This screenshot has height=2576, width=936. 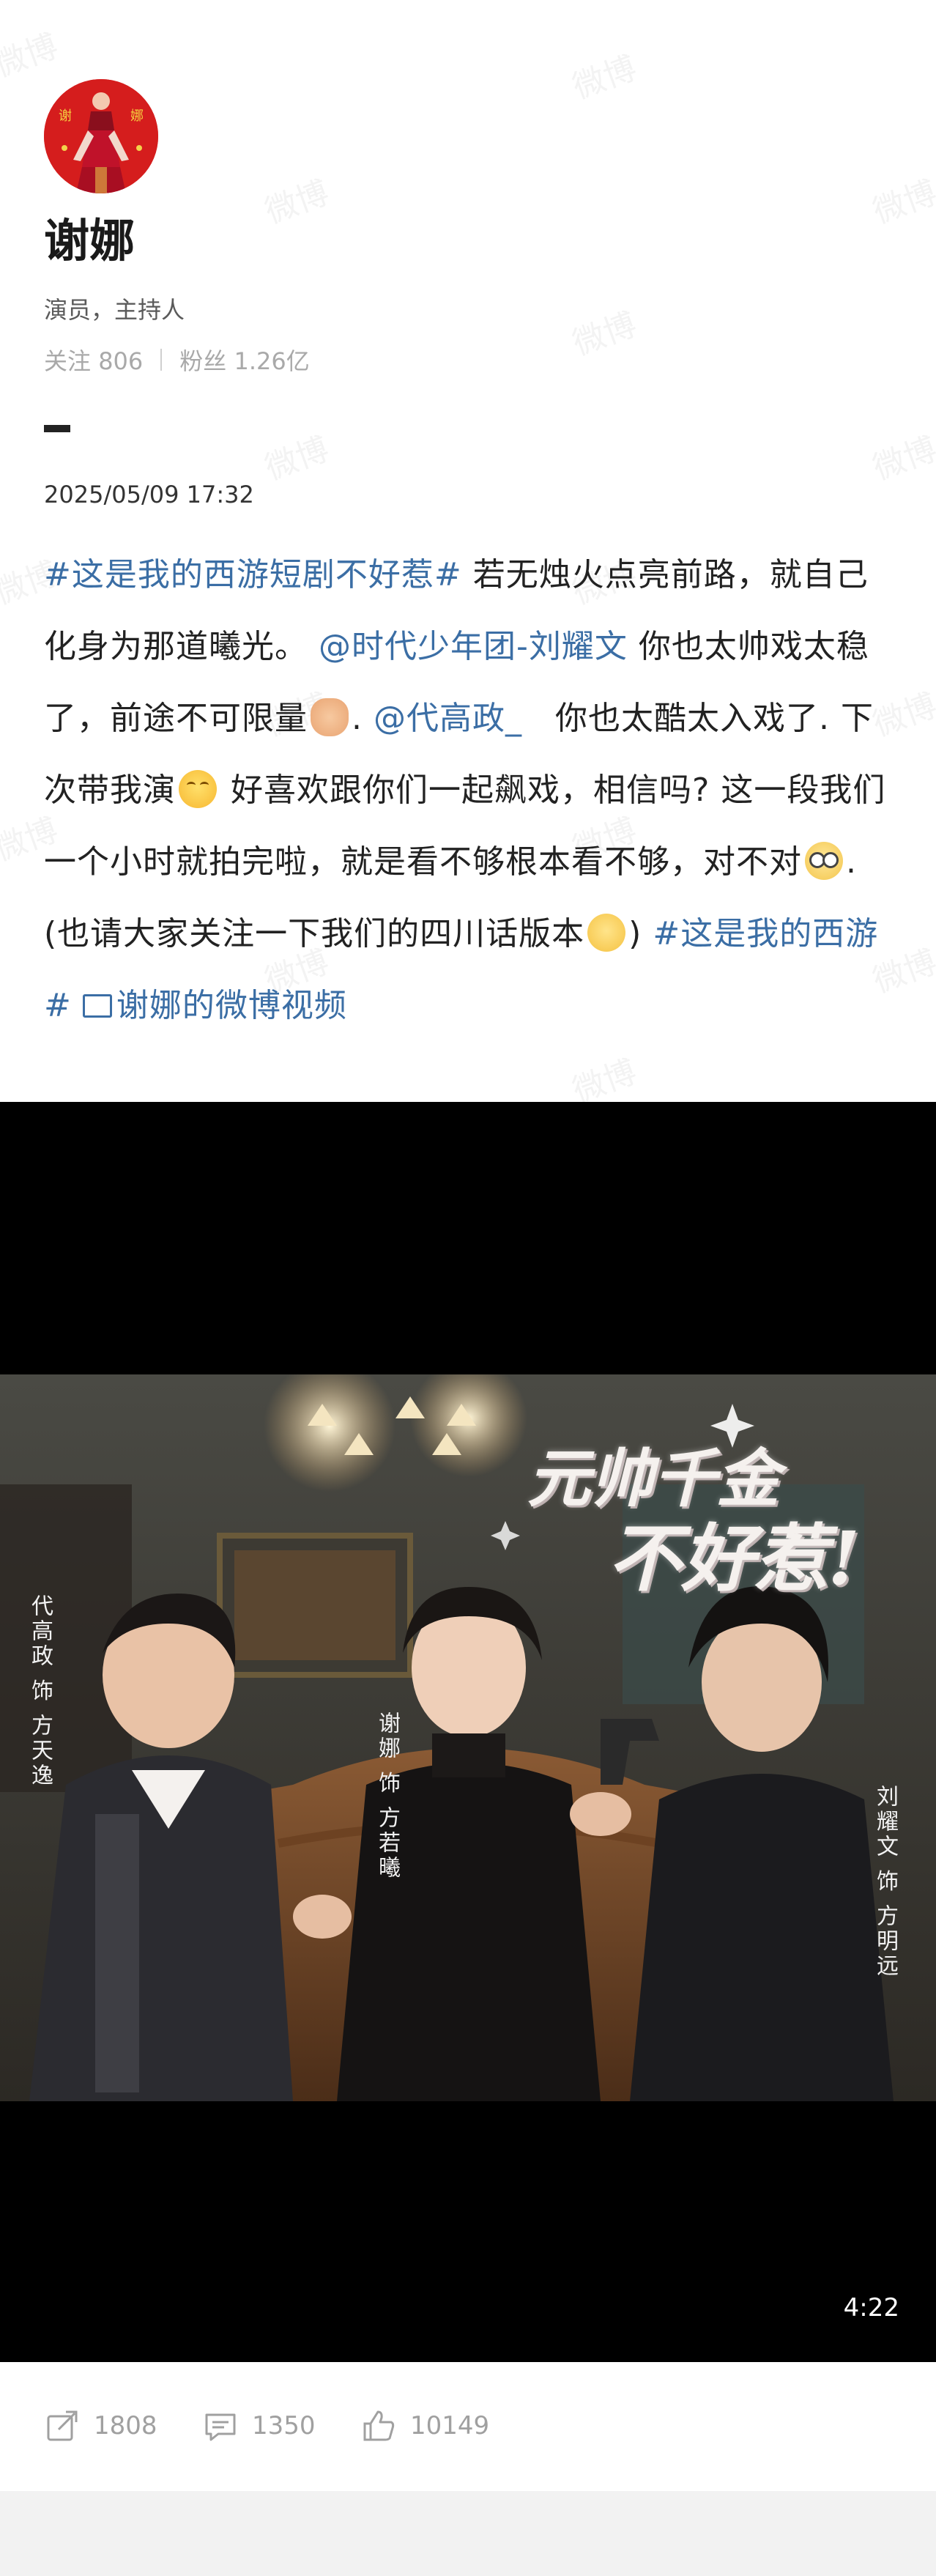 I want to click on comment-icon, so click(x=220, y=2427).